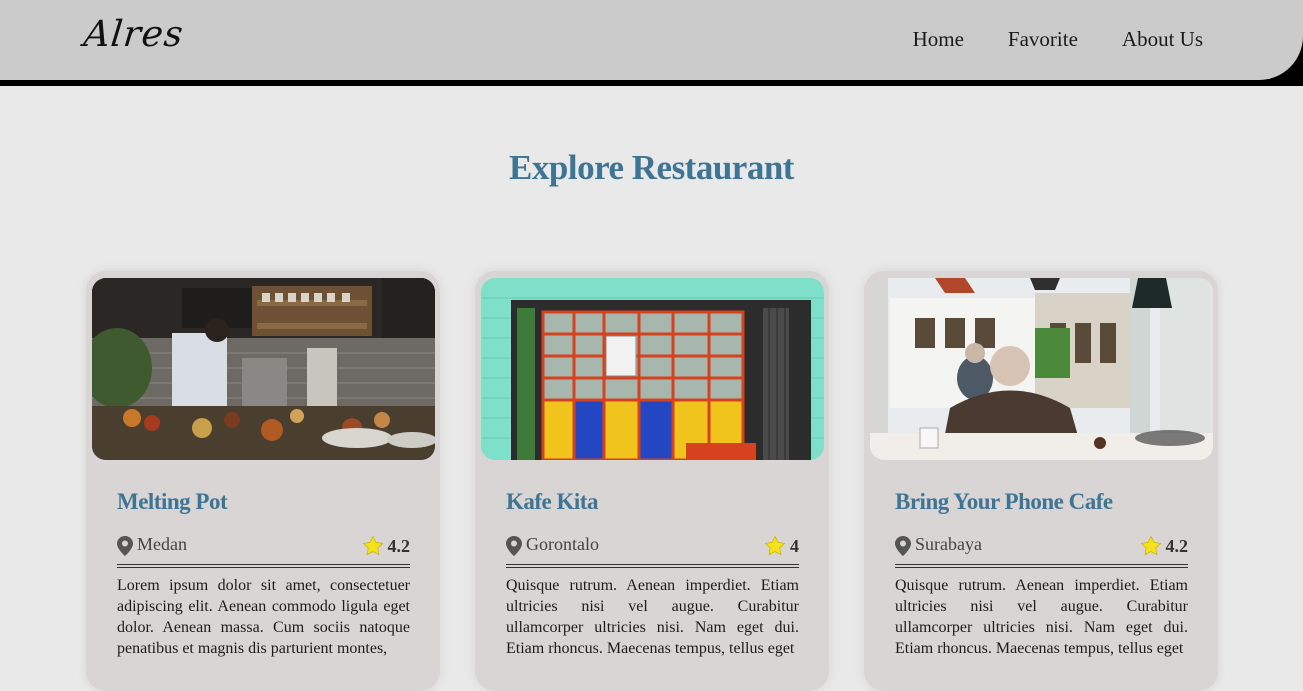 This screenshot has width=1303, height=691. I want to click on rating-value: 4, so click(794, 545).